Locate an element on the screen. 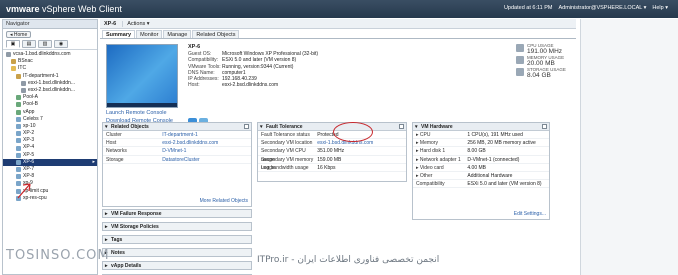 The width and height of the screenshot is (678, 275). tree-item-label: BSnac is located at coordinates (25, 61).